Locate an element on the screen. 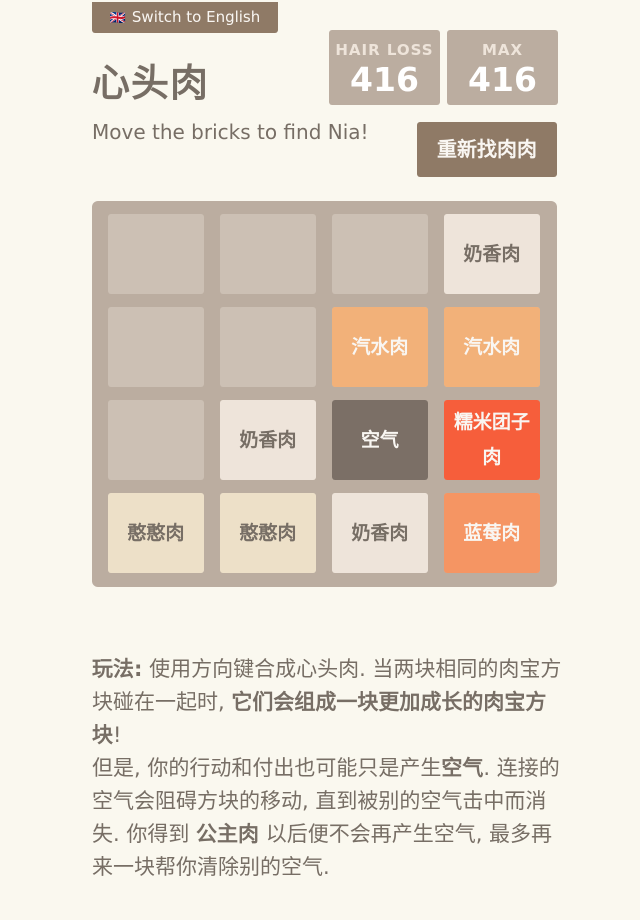 The image size is (640, 920). new-game-button: 重新找肉肉 is located at coordinates (487, 149).